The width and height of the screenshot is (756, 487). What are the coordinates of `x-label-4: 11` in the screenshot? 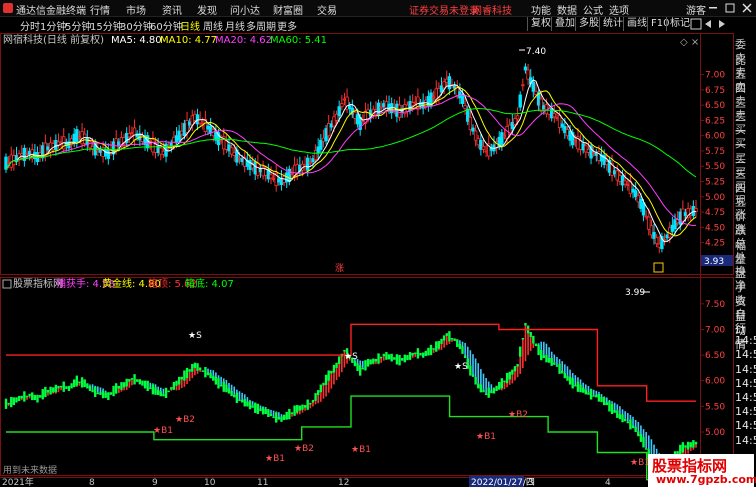 It's located at (262, 482).